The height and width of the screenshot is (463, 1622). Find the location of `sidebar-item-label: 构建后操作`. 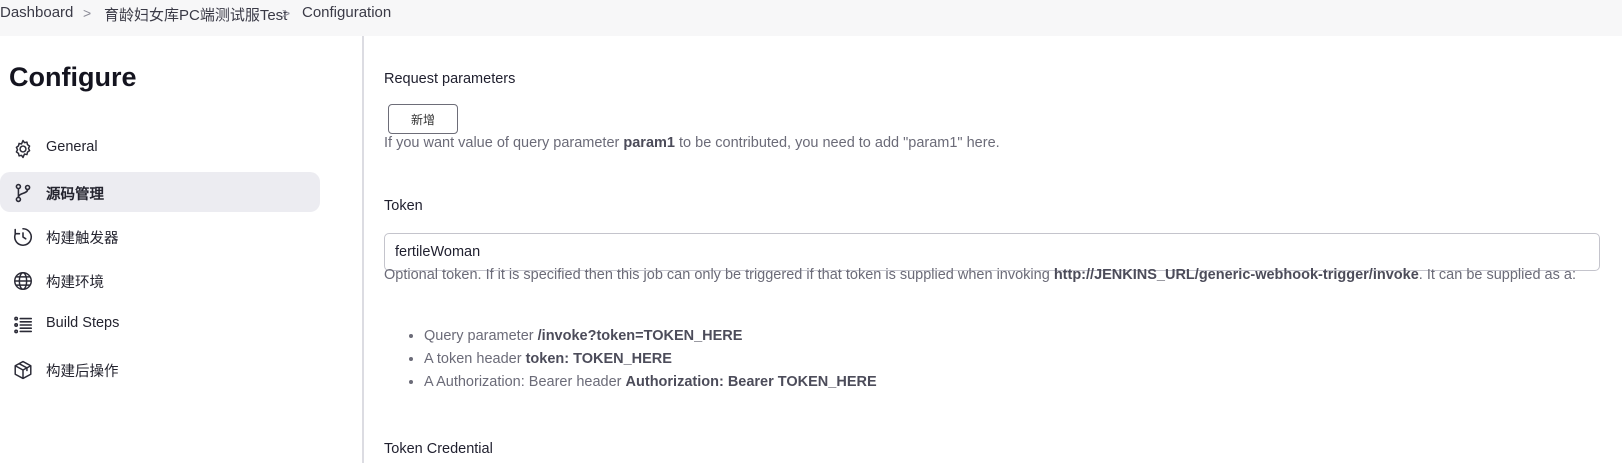

sidebar-item-label: 构建后操作 is located at coordinates (82, 372).